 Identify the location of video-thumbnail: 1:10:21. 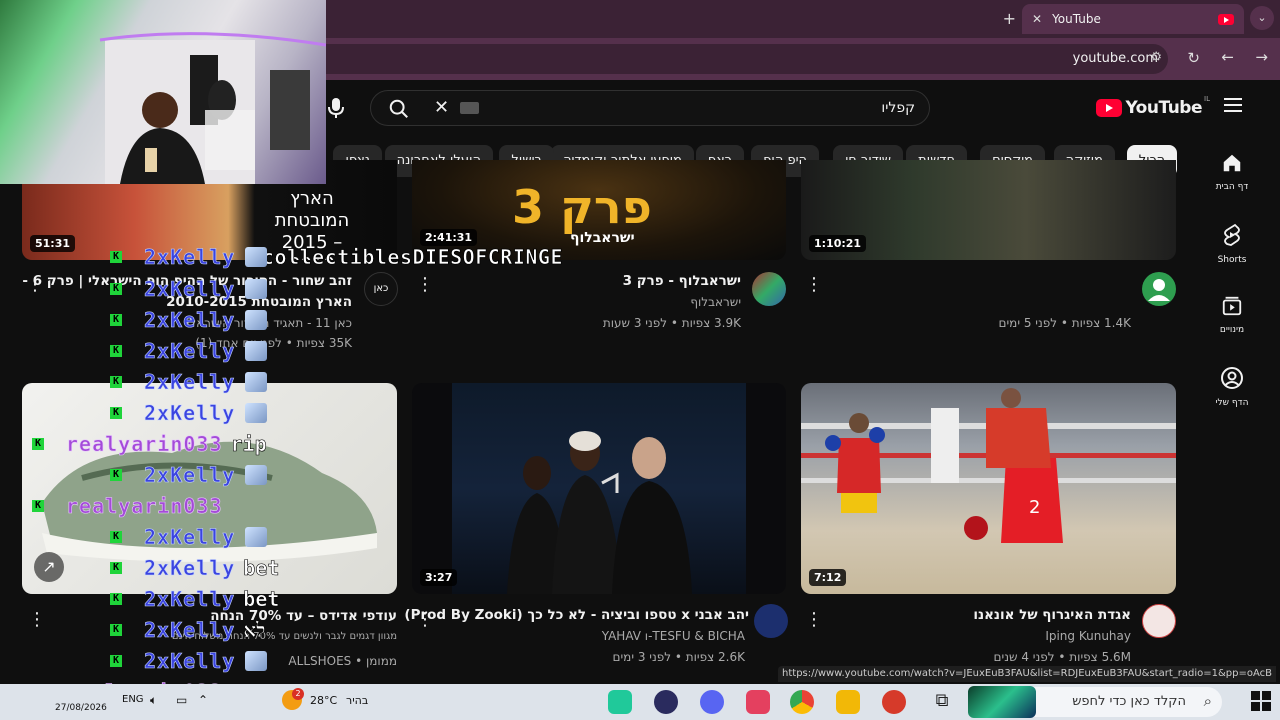
(988, 210).